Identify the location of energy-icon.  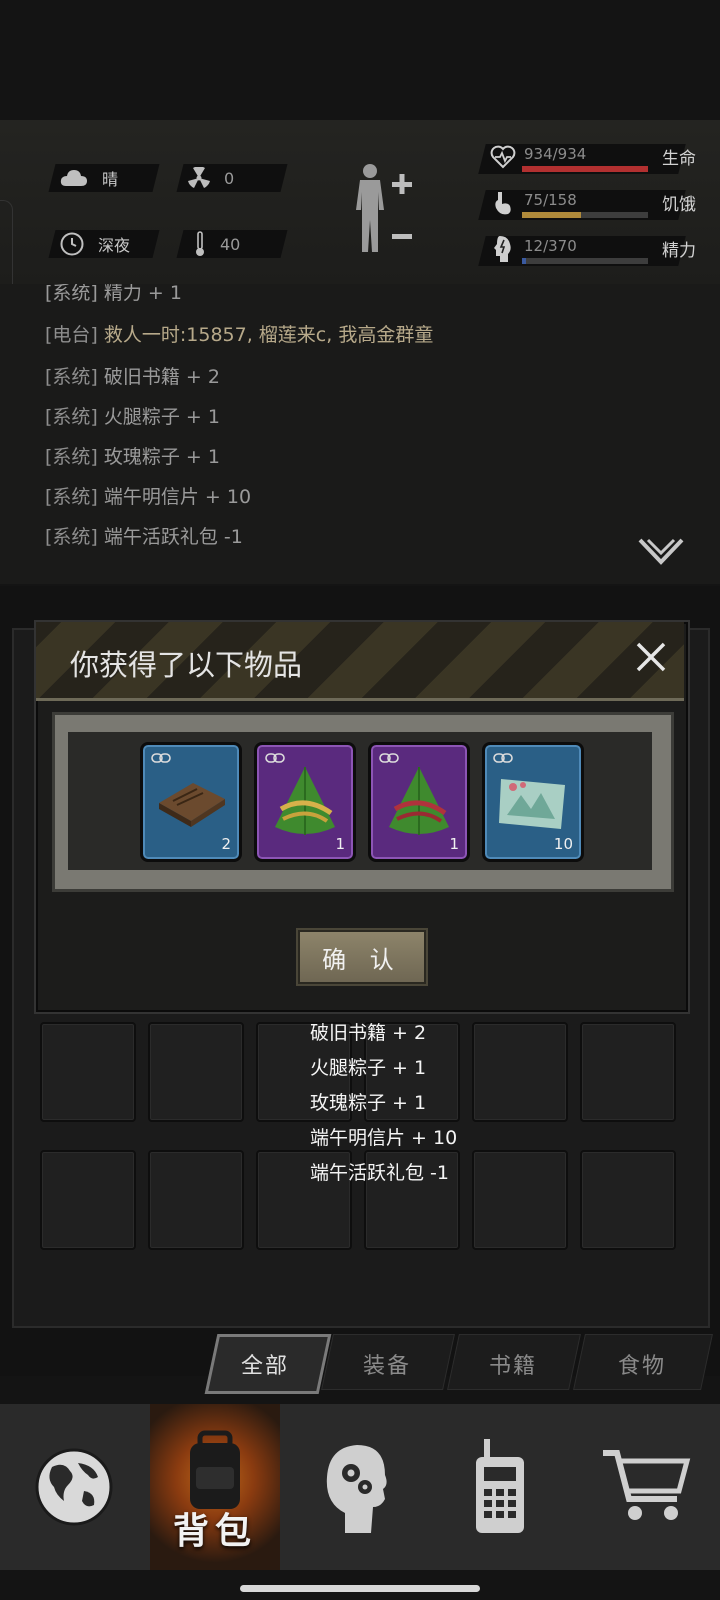
(502, 249).